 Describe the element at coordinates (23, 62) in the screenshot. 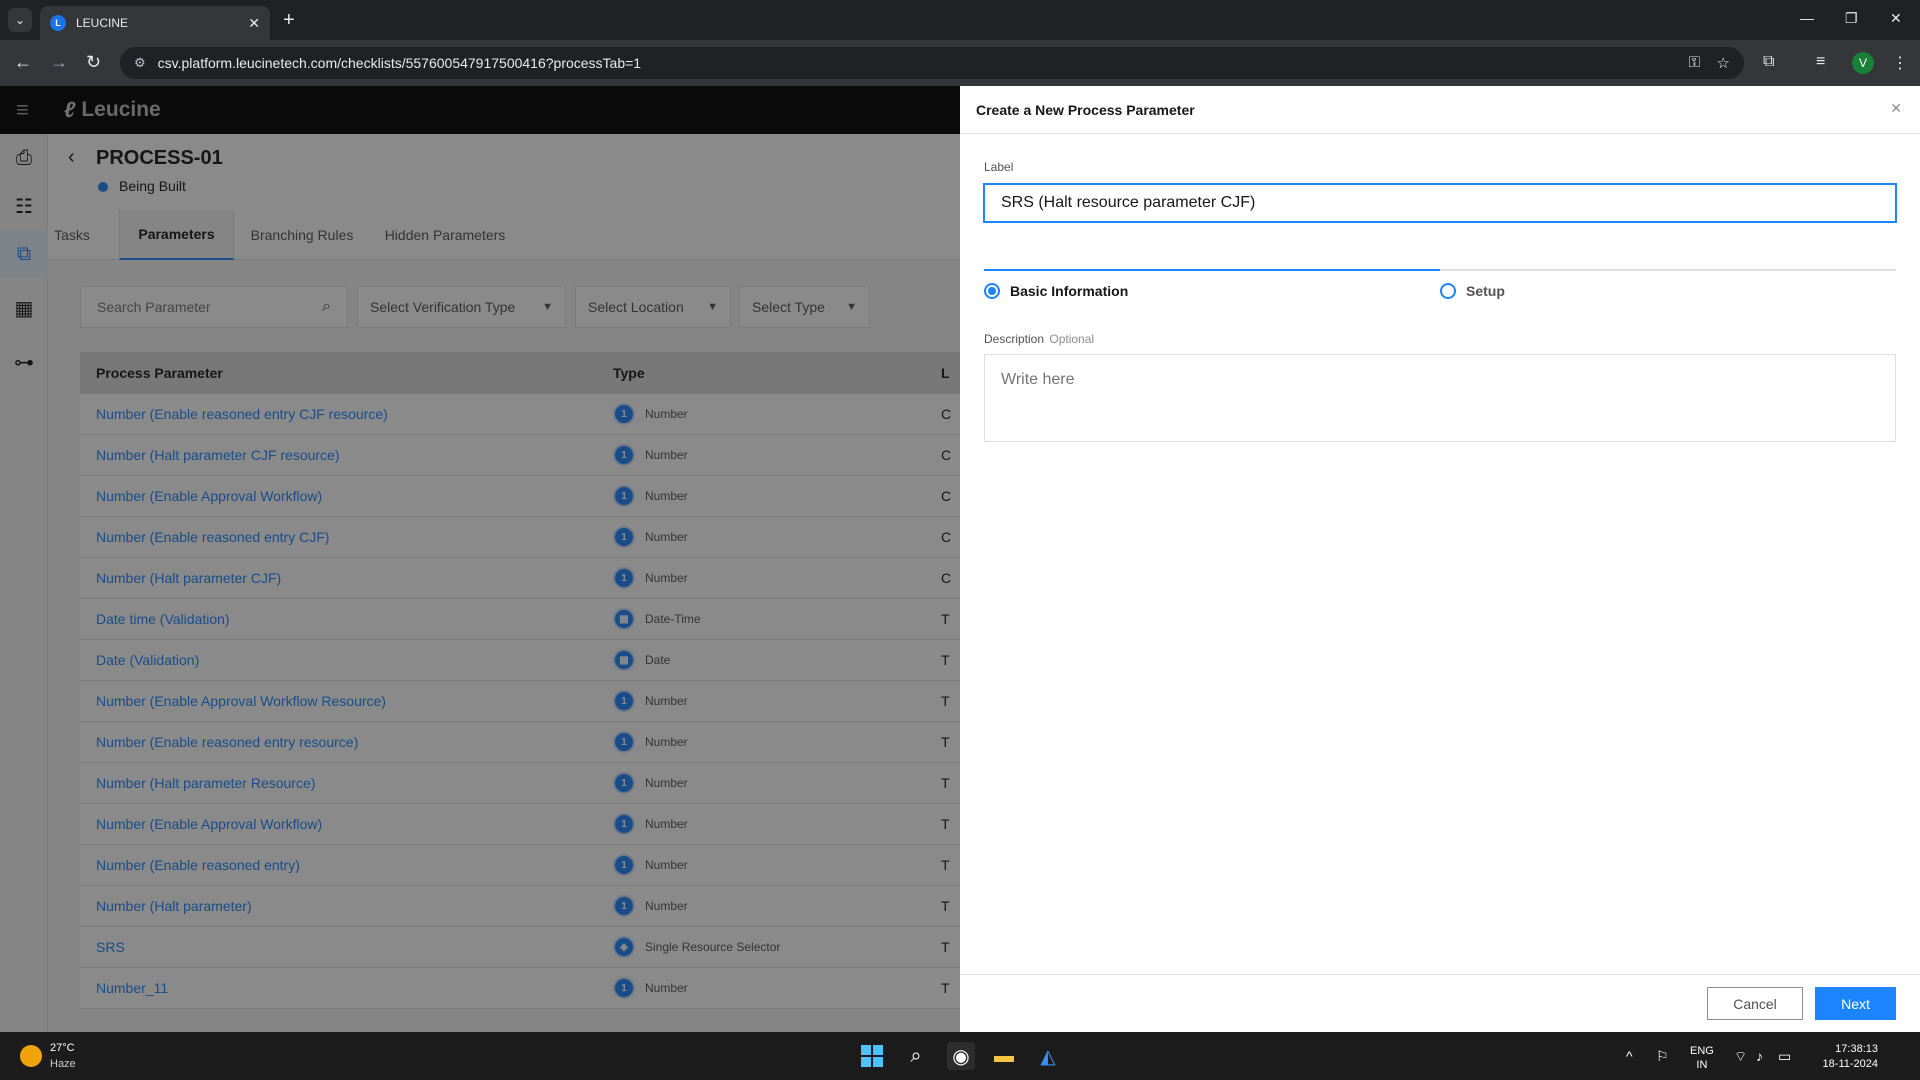

I see `back-arrow-icon: ←` at that location.